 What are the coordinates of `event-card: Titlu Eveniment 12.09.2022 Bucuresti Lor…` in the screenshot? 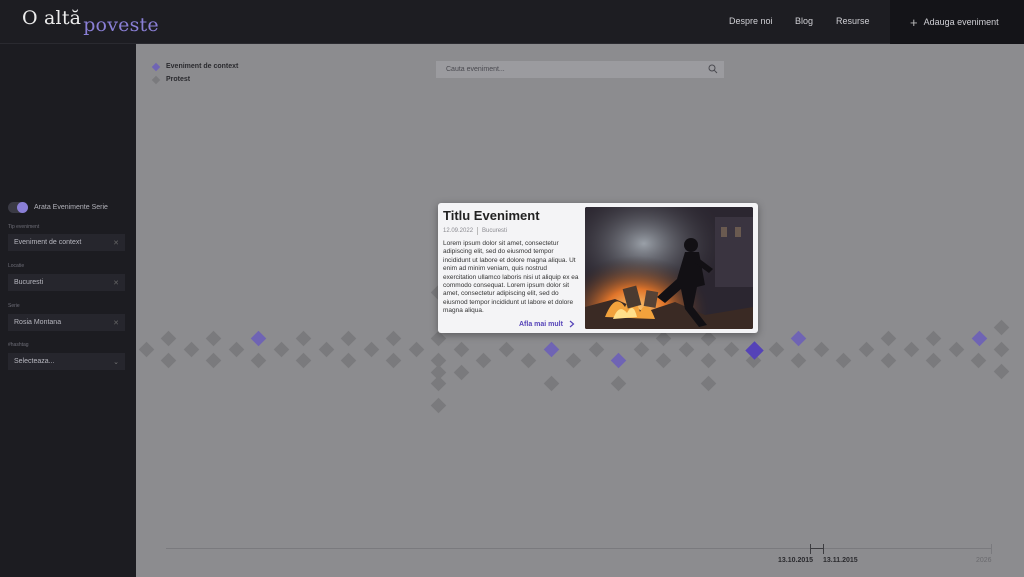 It's located at (598, 268).